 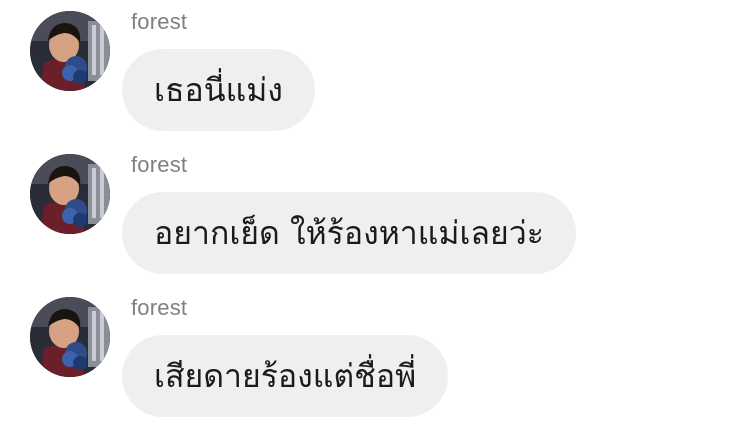 I want to click on message-bubble: อยากเย็ด ให้ร้องหาแม่เลยว่ะ, so click(x=349, y=233).